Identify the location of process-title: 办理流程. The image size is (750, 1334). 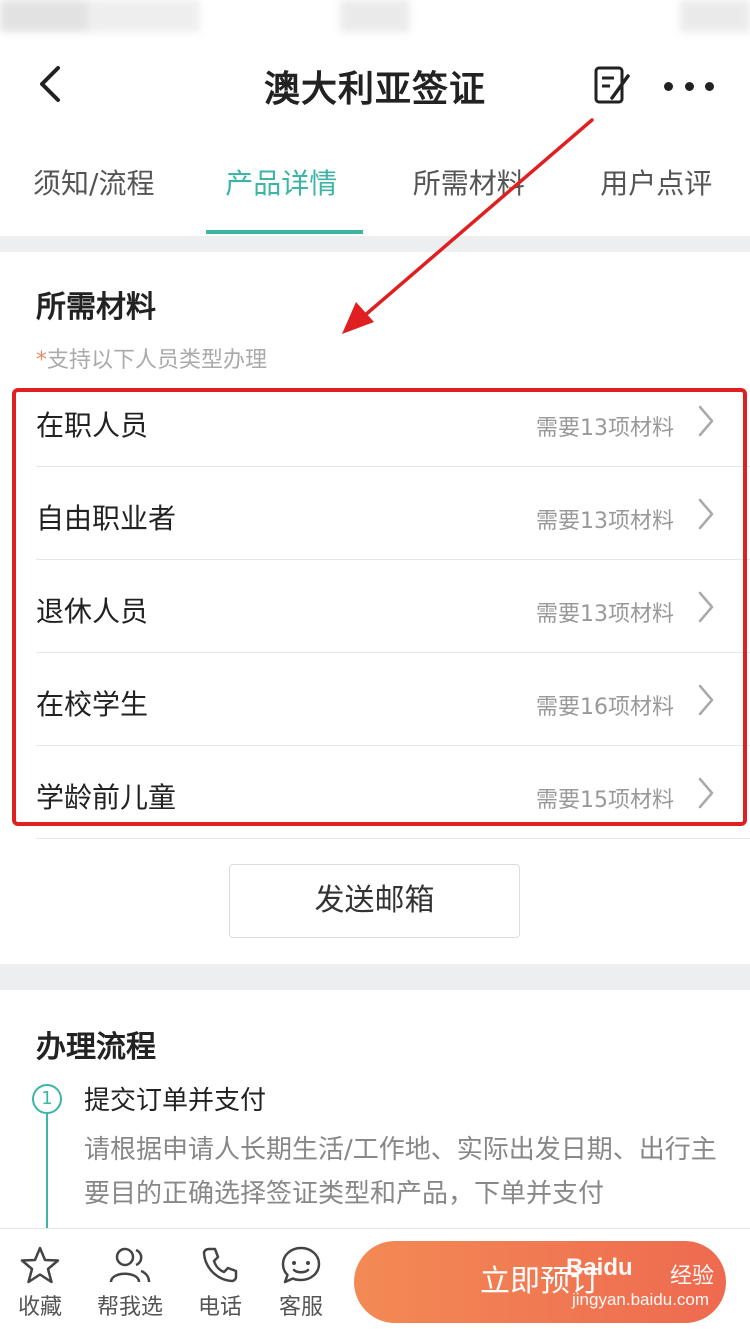
(96, 1047).